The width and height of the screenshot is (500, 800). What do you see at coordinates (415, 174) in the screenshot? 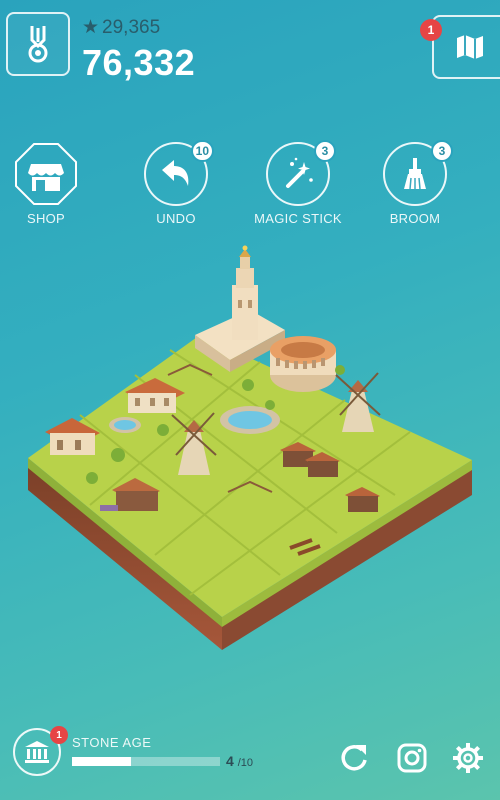
I see `broom-icon` at bounding box center [415, 174].